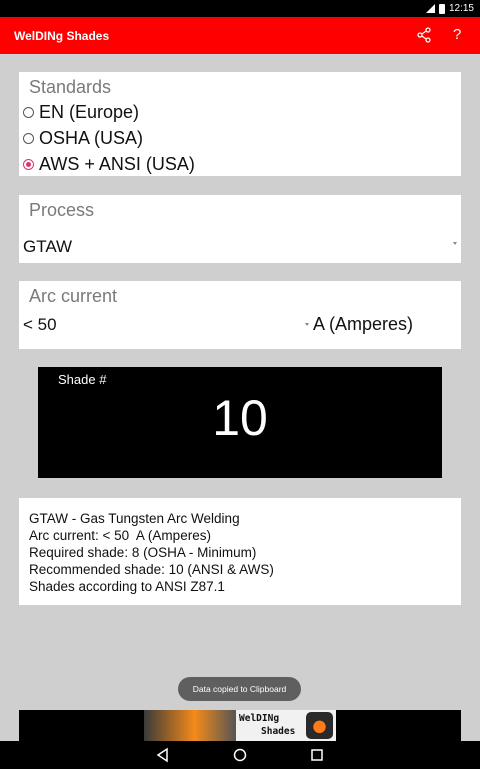 The image size is (480, 769). I want to click on radio-en-europe: EN (Europe), so click(81, 112).